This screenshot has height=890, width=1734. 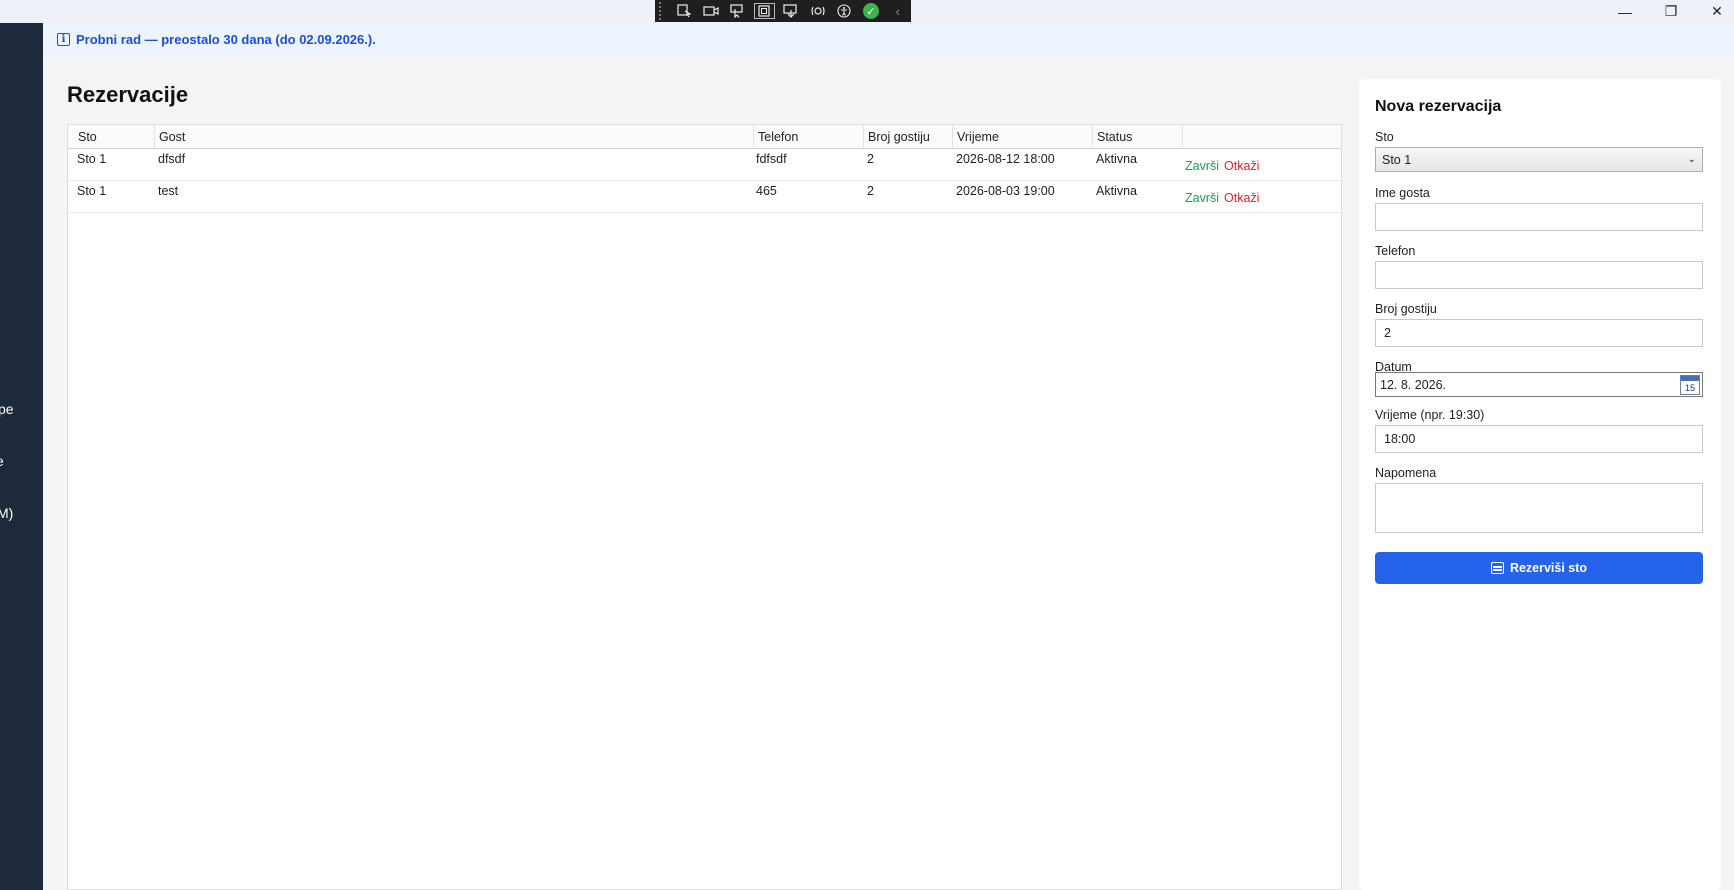 I want to click on reservation-icon, so click(x=1497, y=568).